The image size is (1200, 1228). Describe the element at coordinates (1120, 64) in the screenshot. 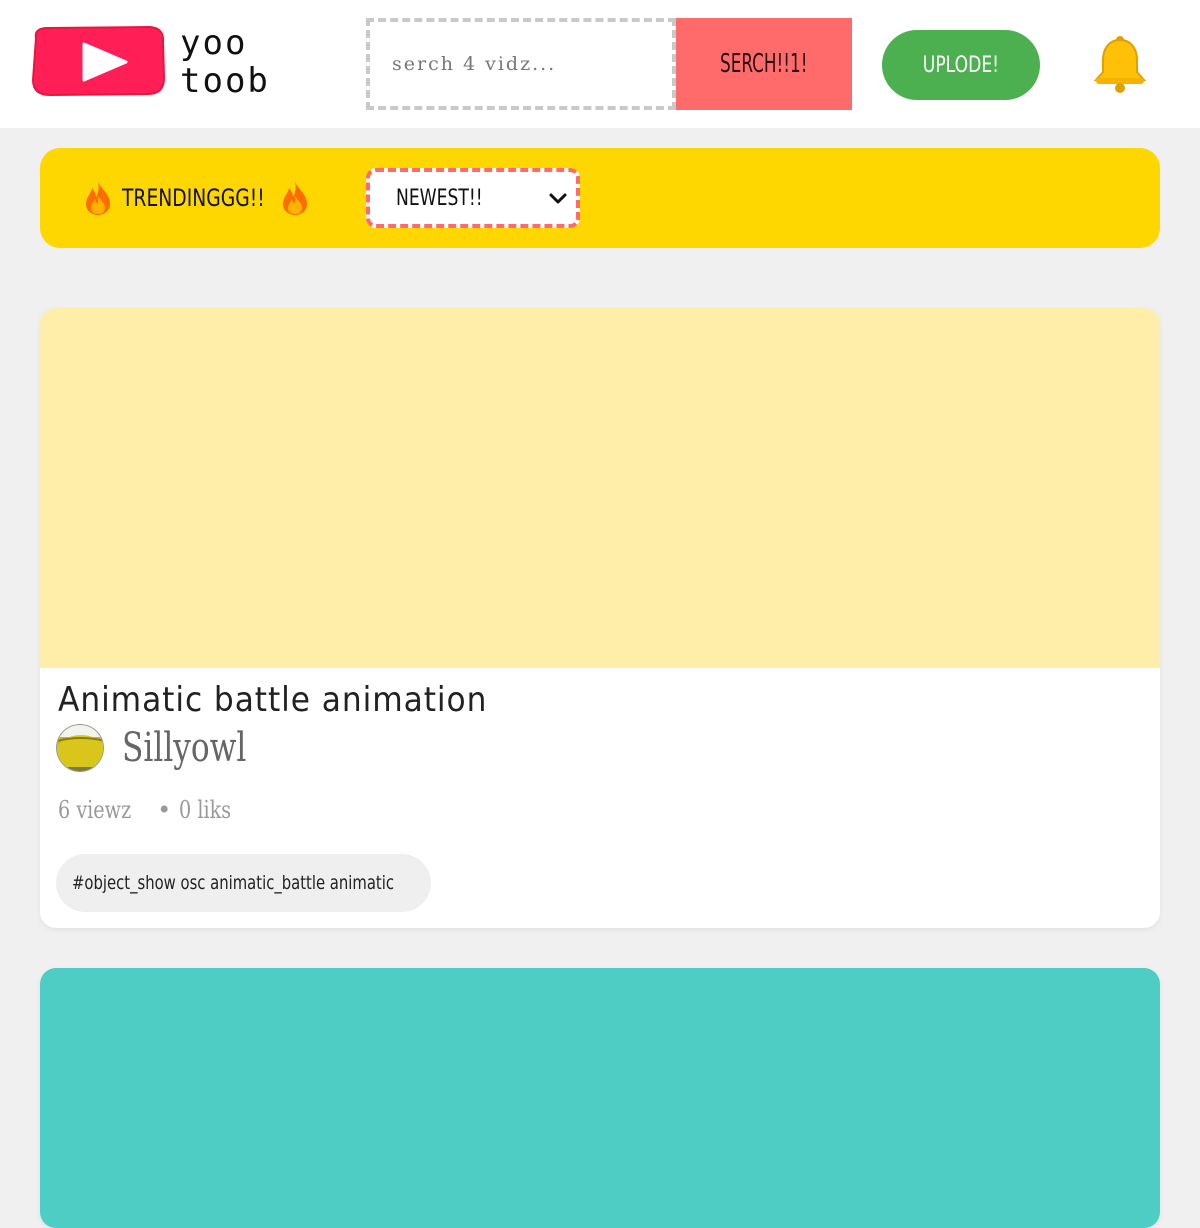

I see `bell-icon` at that location.